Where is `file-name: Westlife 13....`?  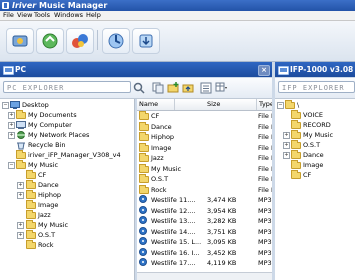 file-name: Westlife 13.... is located at coordinates (173, 221).